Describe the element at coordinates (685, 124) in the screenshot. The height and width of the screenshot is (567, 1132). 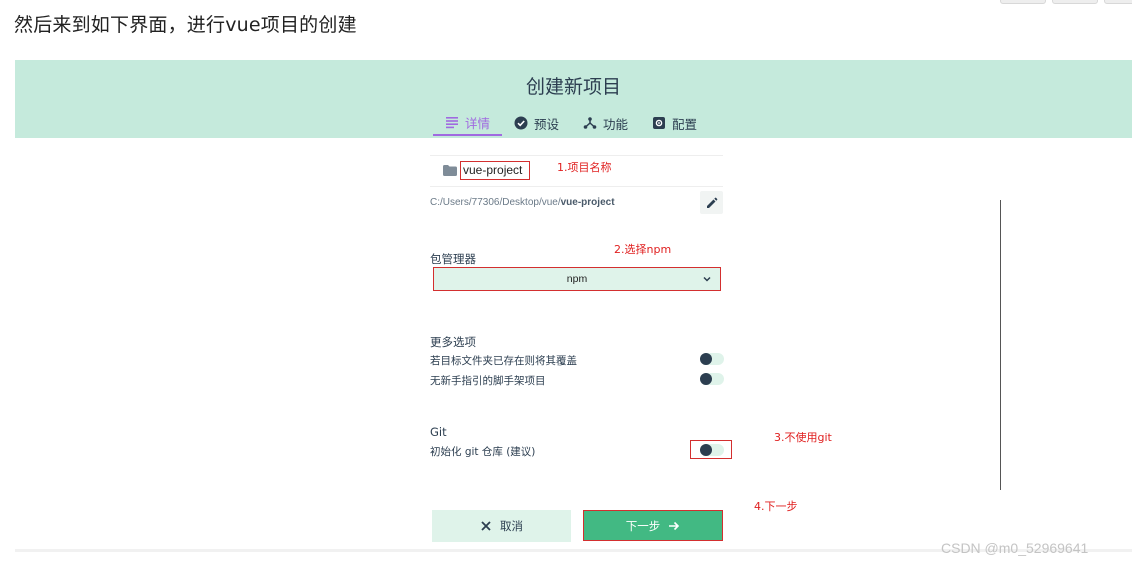
I see `tab-label: 配置` at that location.